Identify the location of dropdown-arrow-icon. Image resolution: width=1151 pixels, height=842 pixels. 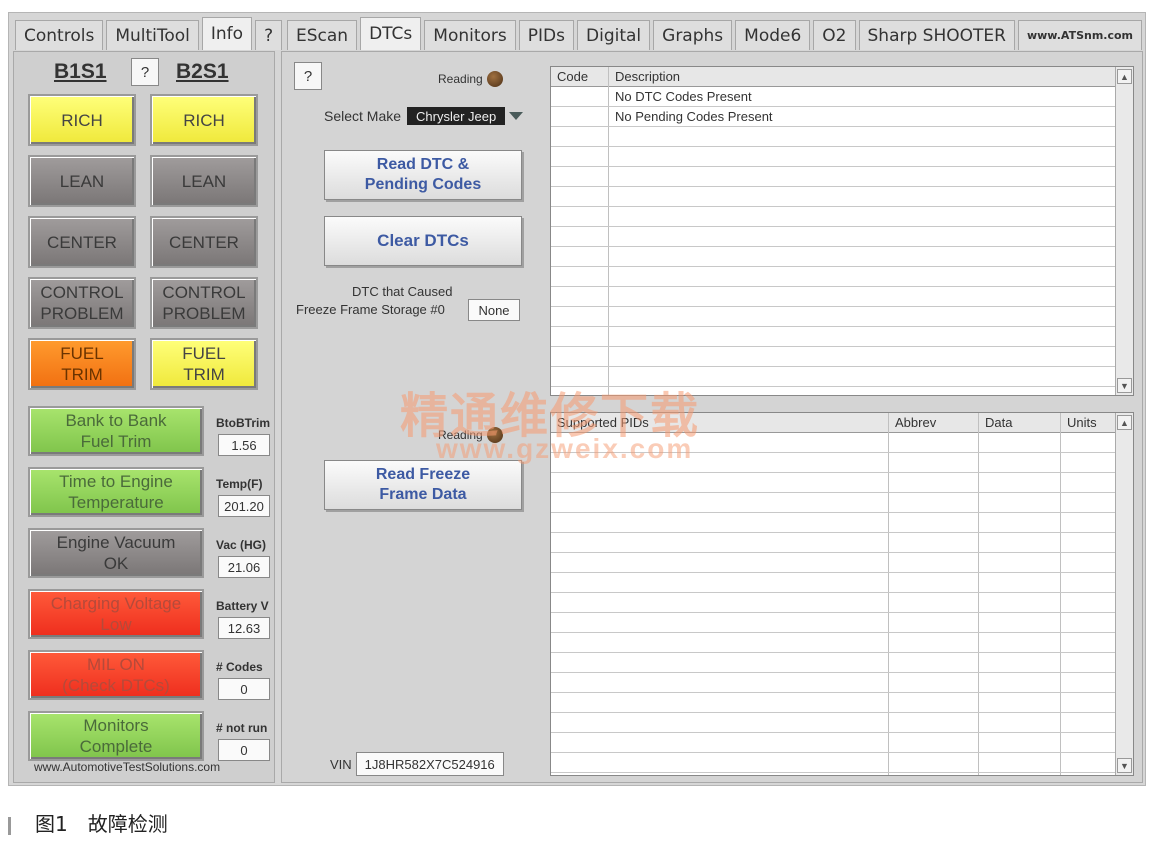
(516, 116).